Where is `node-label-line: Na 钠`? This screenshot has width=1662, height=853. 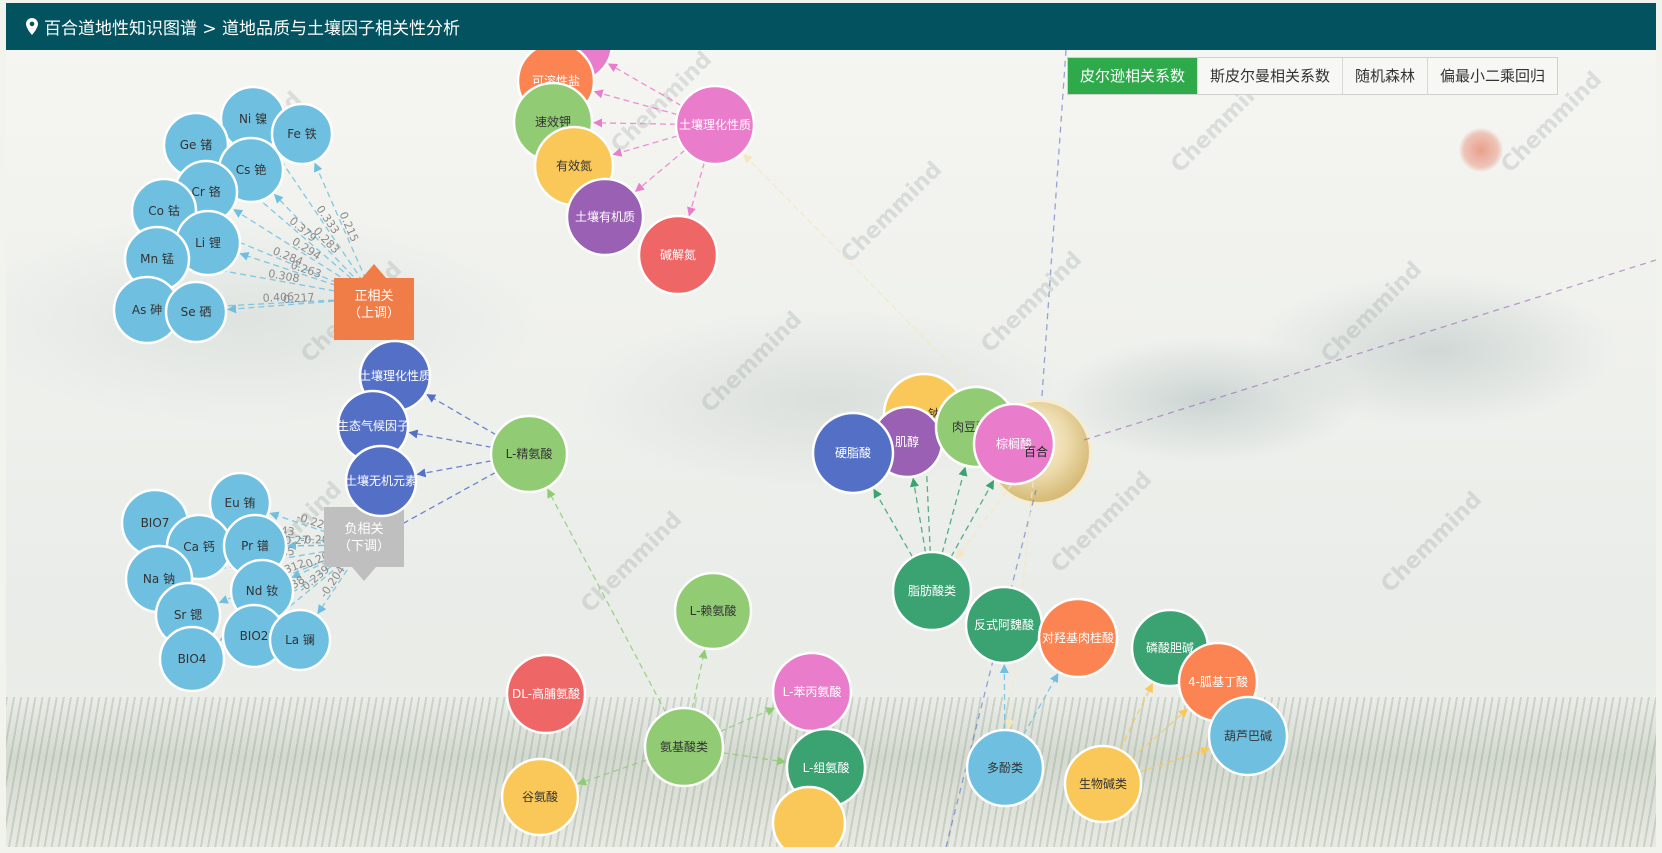
node-label-line: Na 钠 is located at coordinates (159, 578).